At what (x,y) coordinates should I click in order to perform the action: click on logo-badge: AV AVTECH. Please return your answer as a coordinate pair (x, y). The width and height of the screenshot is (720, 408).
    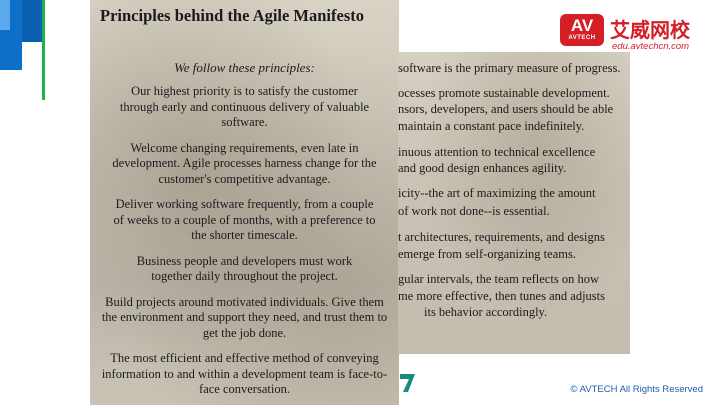
    Looking at the image, I should click on (582, 30).